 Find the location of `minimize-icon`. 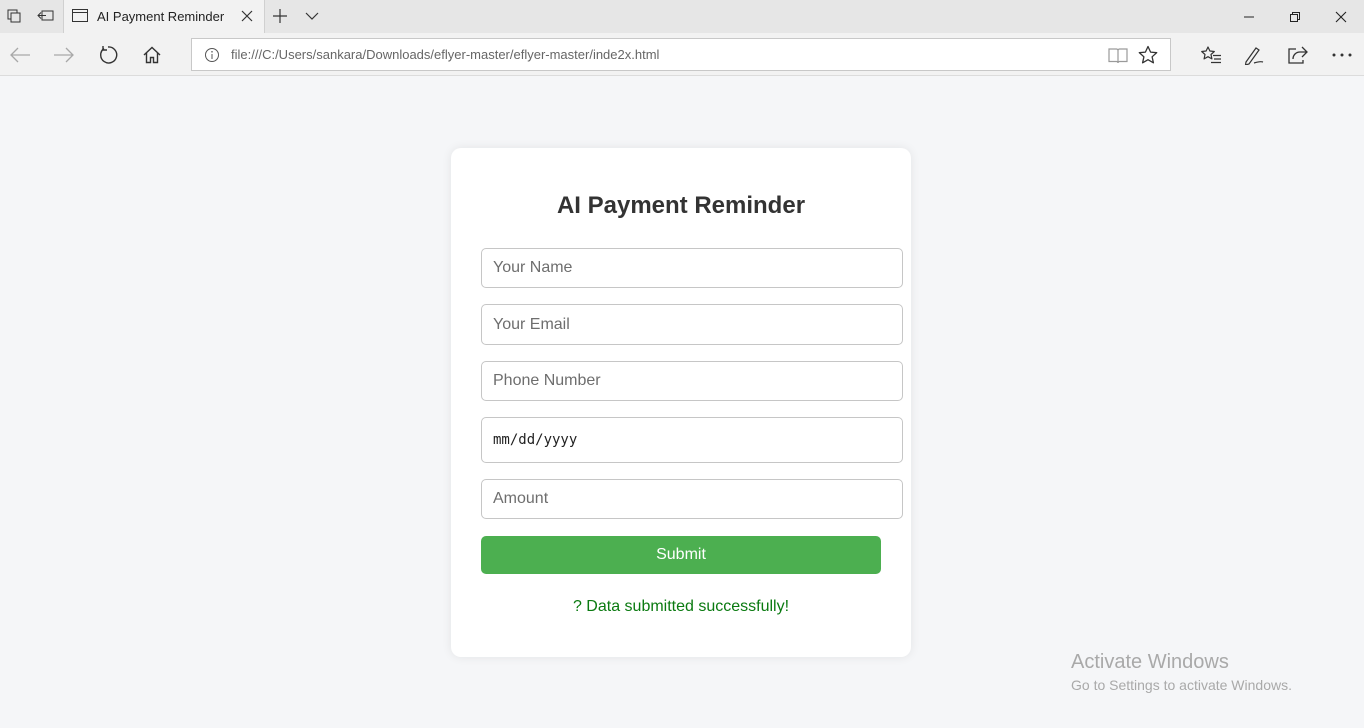

minimize-icon is located at coordinates (1249, 16).